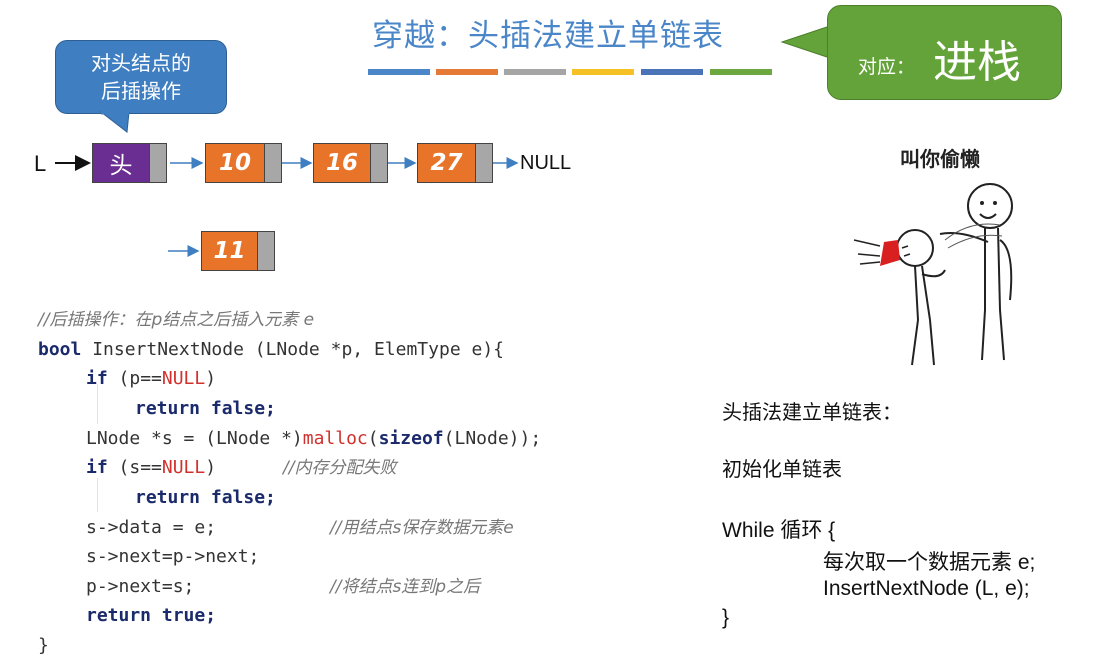 The image size is (1120, 663). I want to click on code-line-if: if (s==NULL), so click(151, 468).